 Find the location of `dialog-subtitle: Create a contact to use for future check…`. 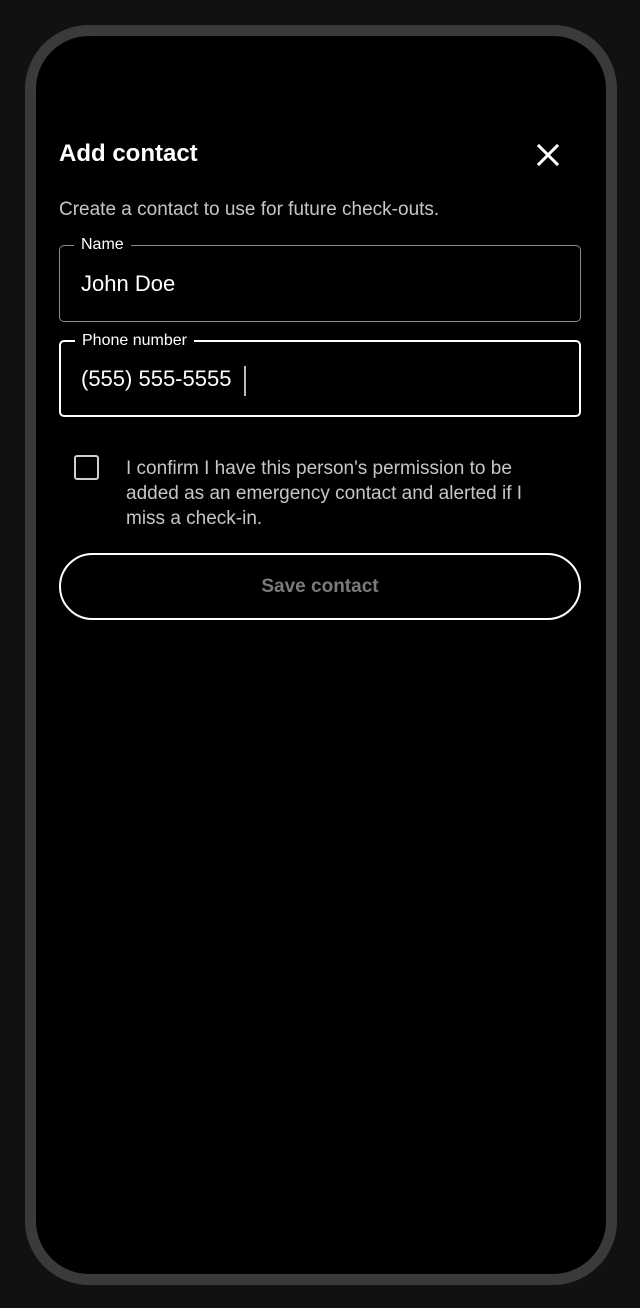

dialog-subtitle: Create a contact to use for future check… is located at coordinates (249, 209).